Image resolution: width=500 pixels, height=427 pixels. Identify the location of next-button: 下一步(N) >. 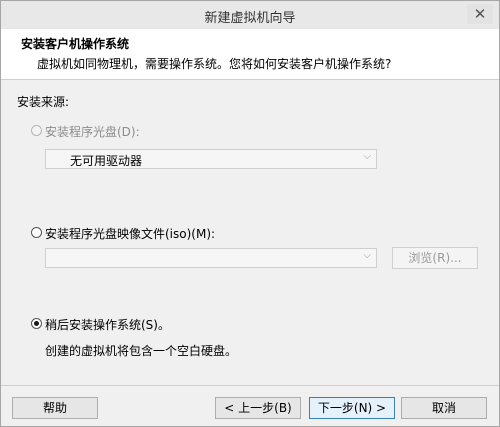
(352, 408).